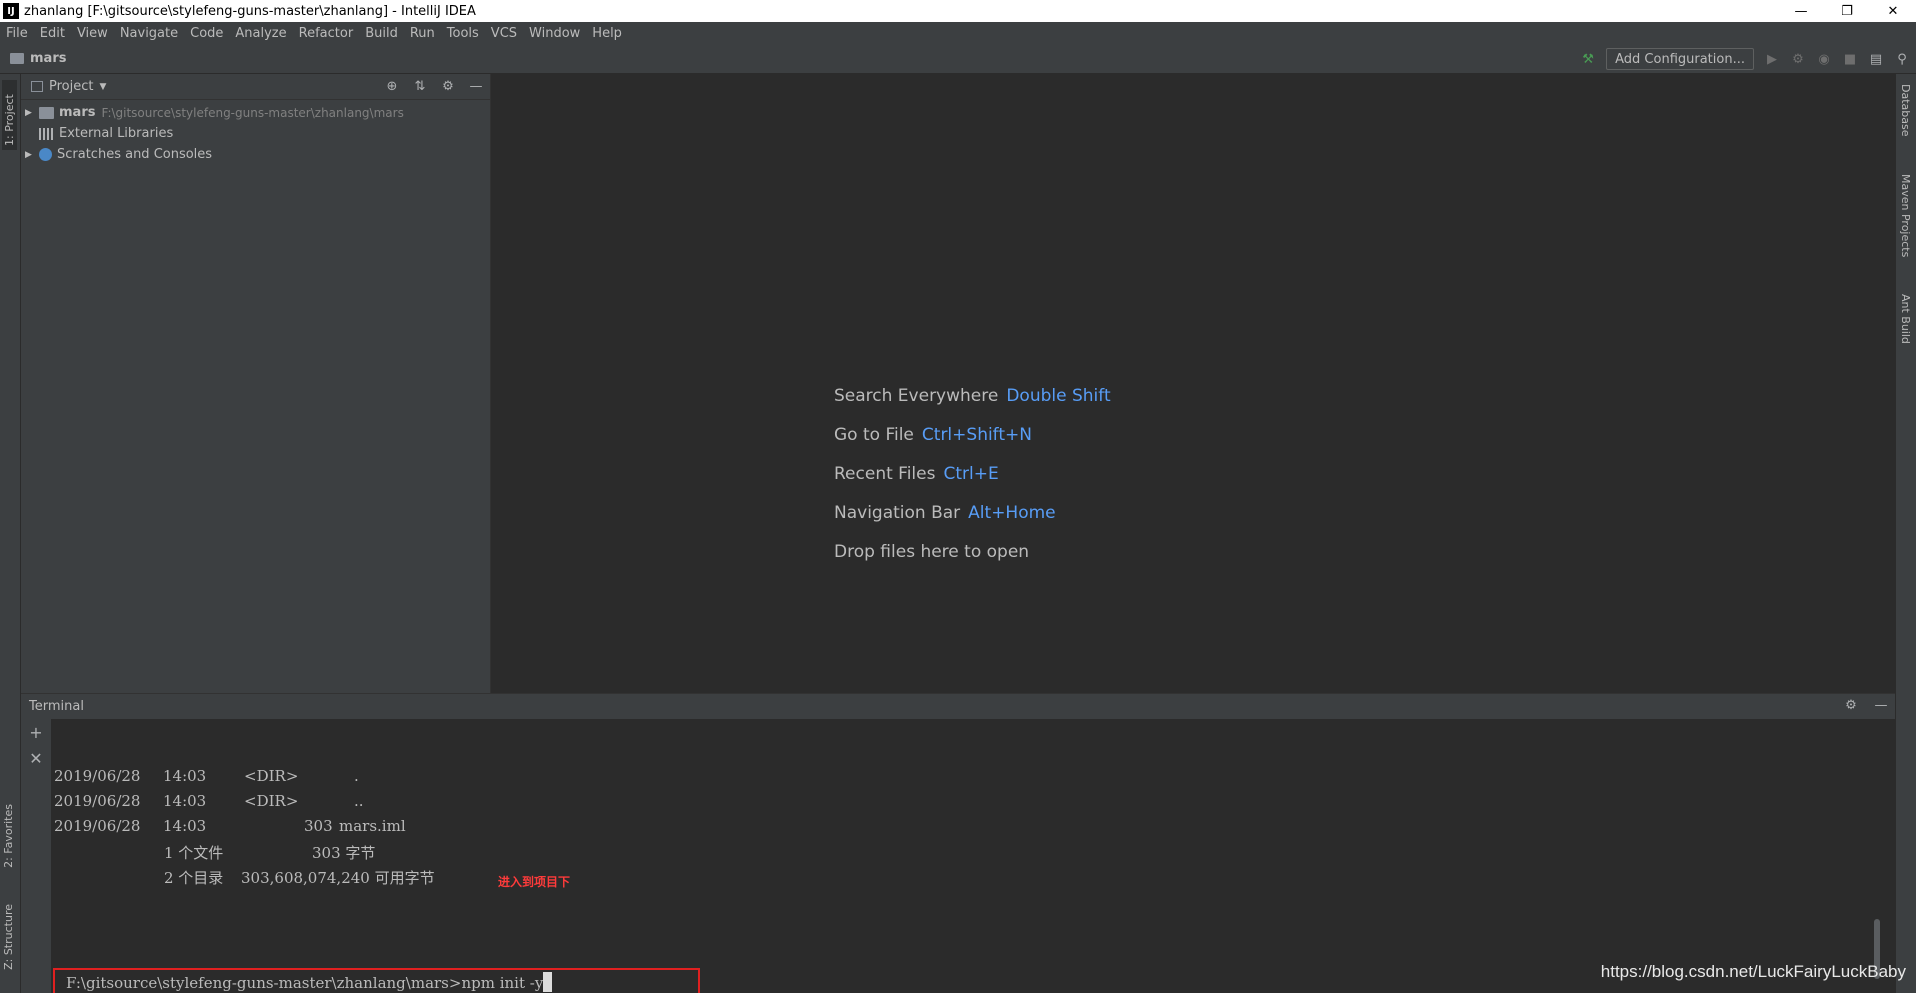  What do you see at coordinates (255, 154) in the screenshot?
I see `tree-item-scratches: ▶ Scratches and Consoles` at bounding box center [255, 154].